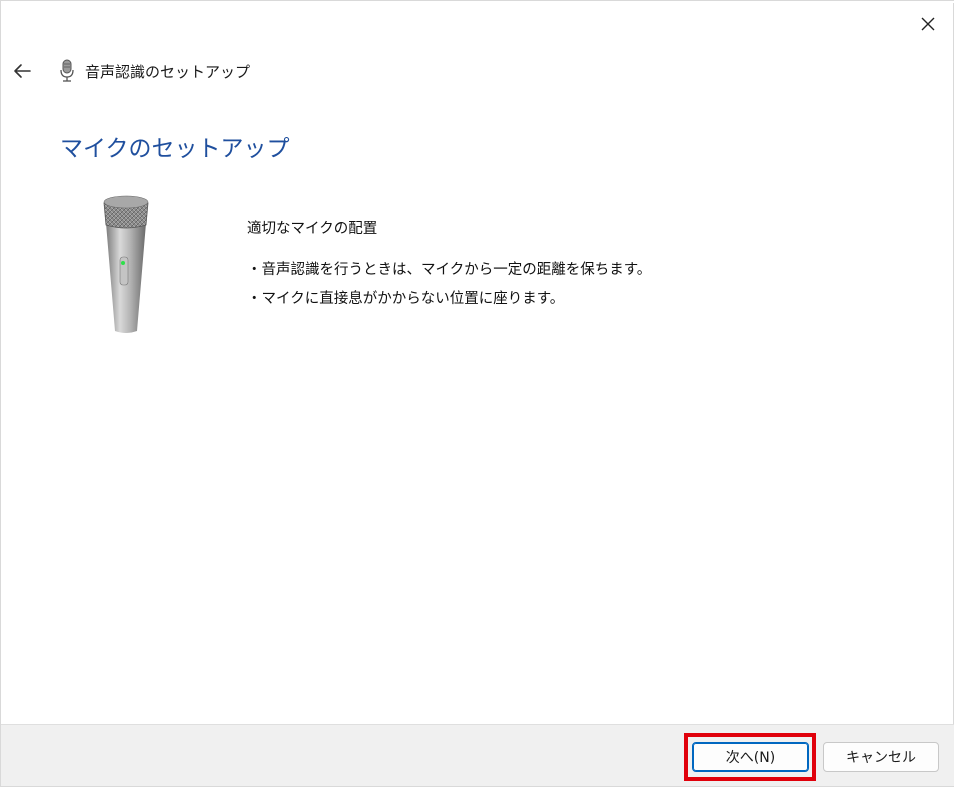 Image resolution: width=954 pixels, height=787 pixels. I want to click on close-button, so click(928, 24).